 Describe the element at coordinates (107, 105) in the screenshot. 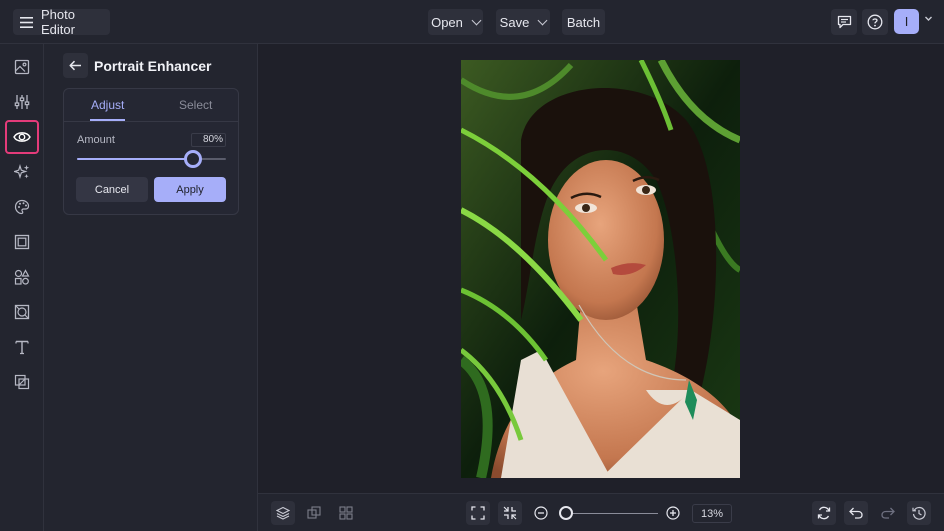

I see `tab-adjust: Adjust` at that location.